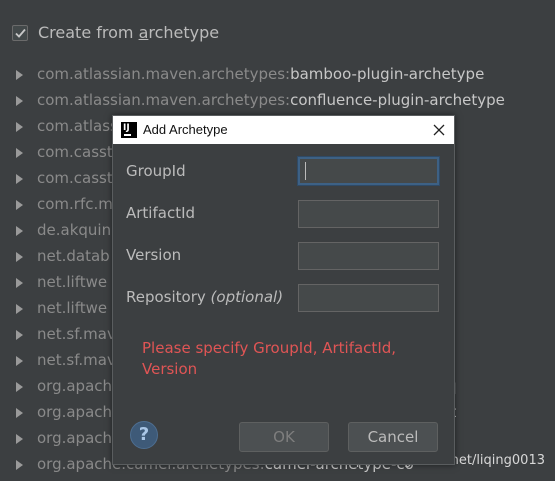 The height and width of the screenshot is (481, 555). I want to click on archetype-artifact-id: bamboo-plugin-archetype, so click(387, 74).